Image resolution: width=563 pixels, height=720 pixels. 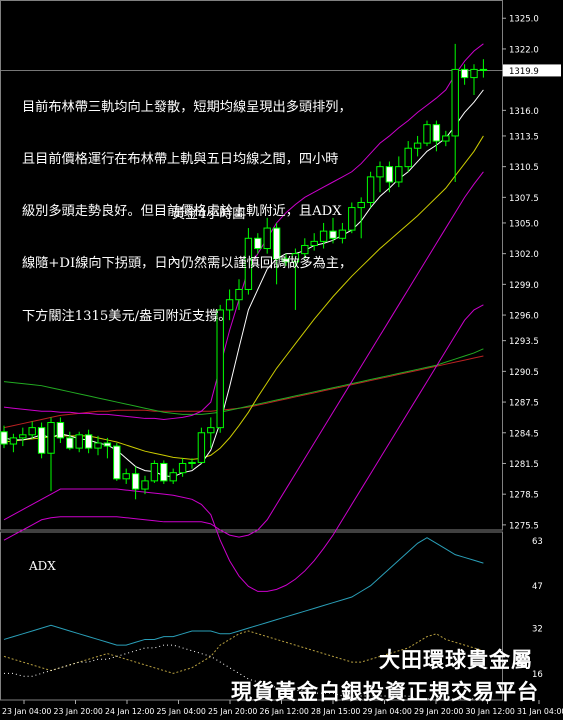 What do you see at coordinates (127, 316) in the screenshot?
I see `comment-line: 下方關注1315美元/盎司附近支撐。` at bounding box center [127, 316].